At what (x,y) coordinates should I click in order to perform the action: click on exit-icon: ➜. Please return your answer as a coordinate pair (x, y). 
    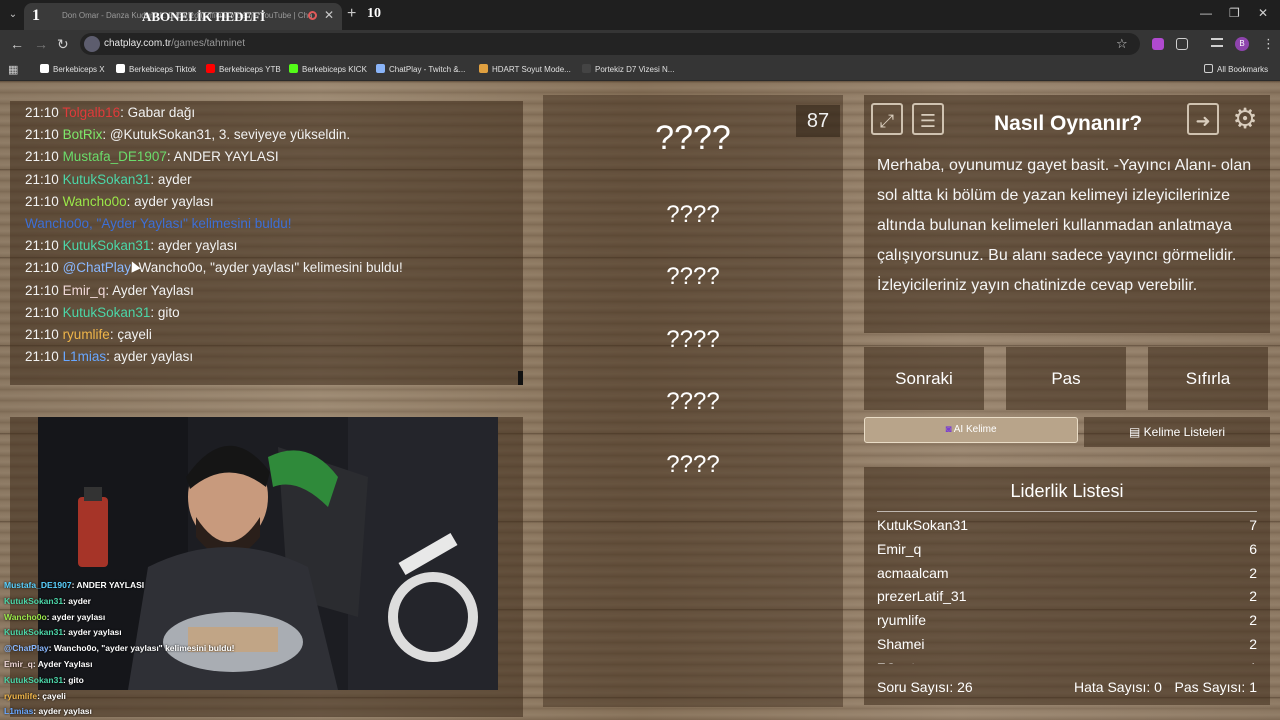
    Looking at the image, I should click on (1203, 119).